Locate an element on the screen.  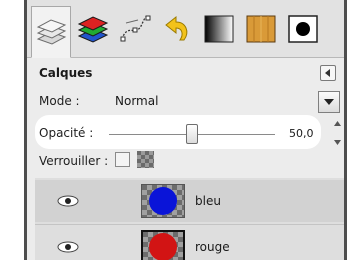
tab-channels is located at coordinates (93, 29).